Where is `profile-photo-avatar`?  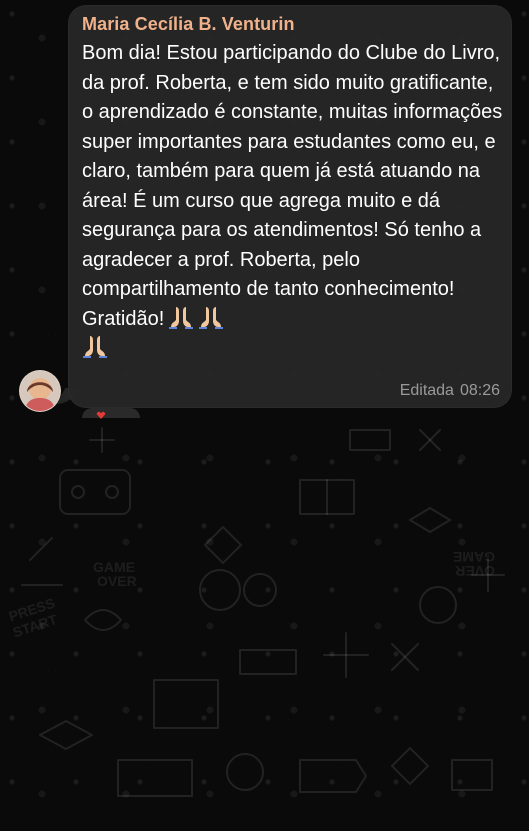 profile-photo-avatar is located at coordinates (40, 391).